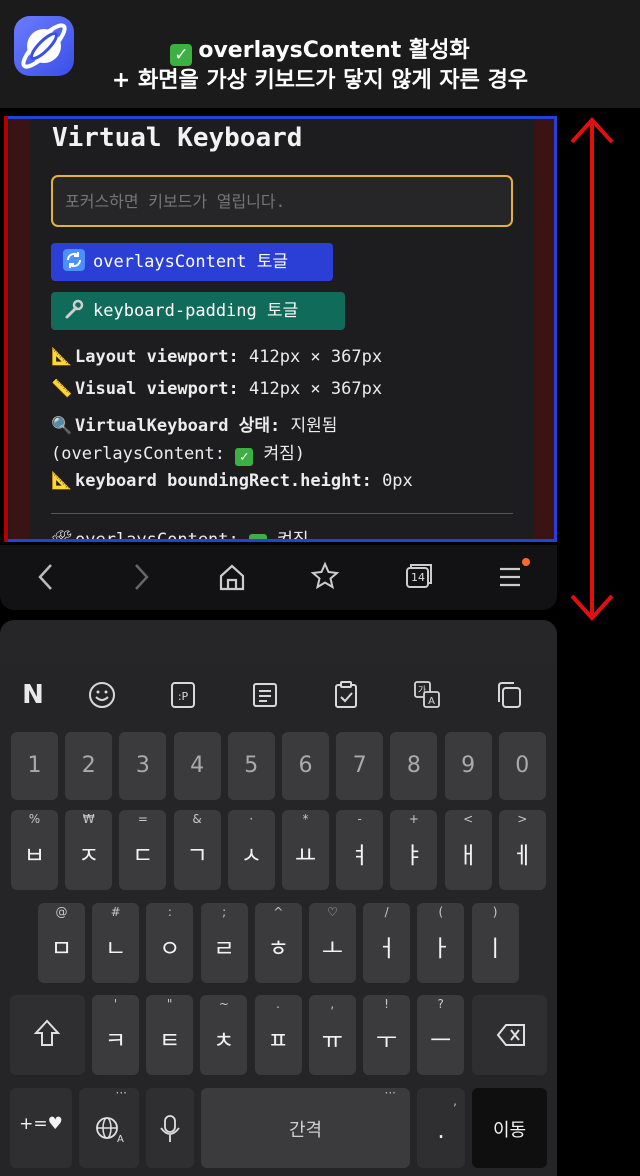 The width and height of the screenshot is (640, 1176). I want to click on key-hint: :, so click(169, 912).